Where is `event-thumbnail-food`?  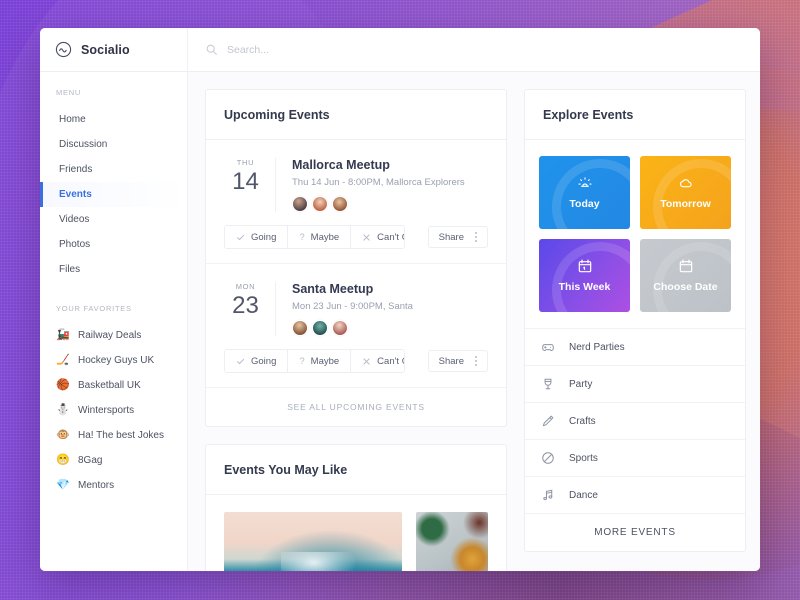
event-thumbnail-food is located at coordinates (452, 541).